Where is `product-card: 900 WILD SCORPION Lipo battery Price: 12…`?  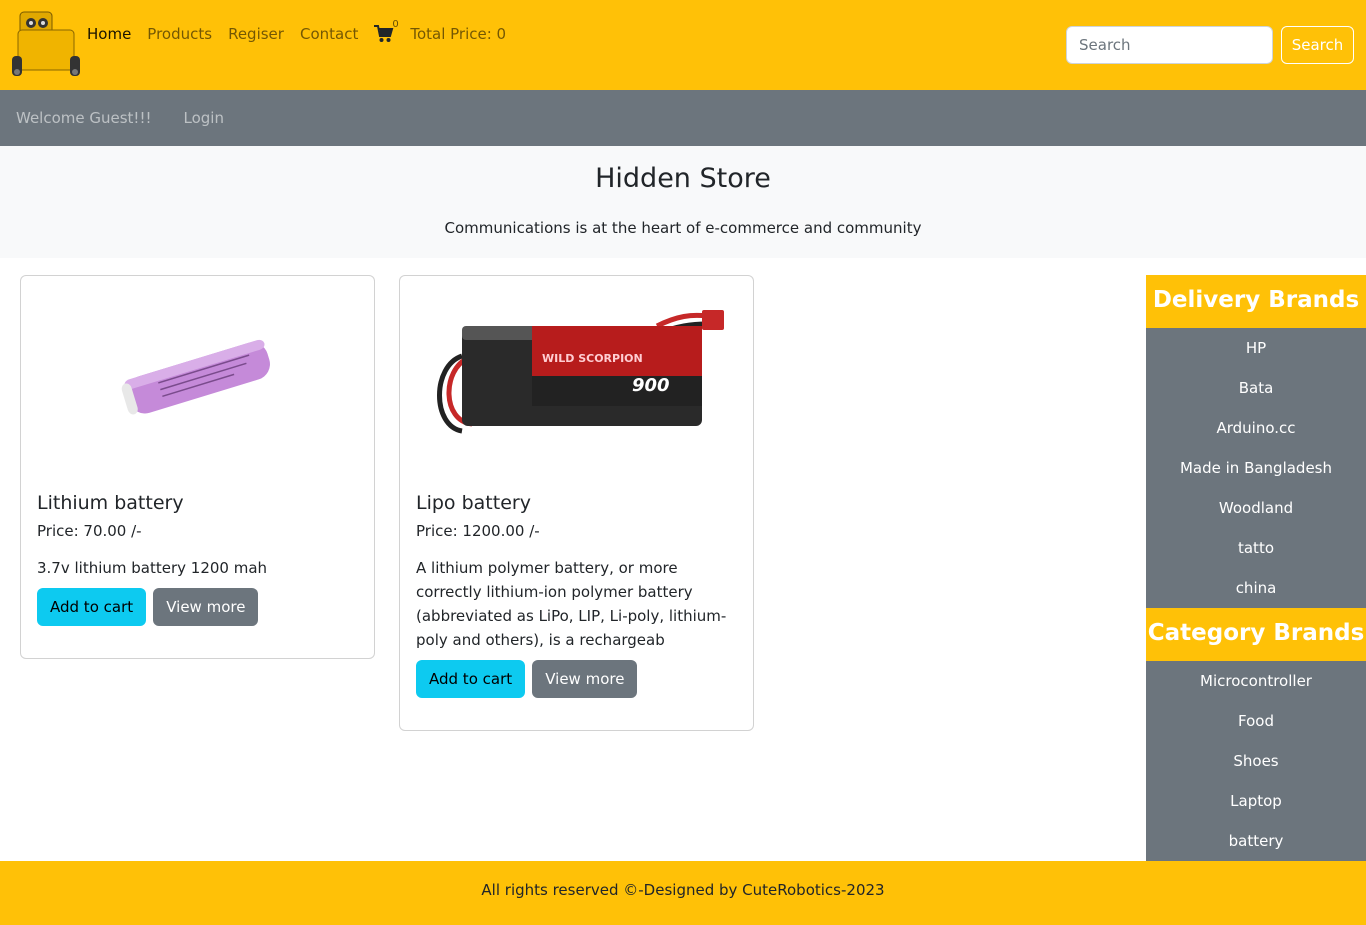 product-card: 900 WILD SCORPION Lipo battery Price: 12… is located at coordinates (576, 503).